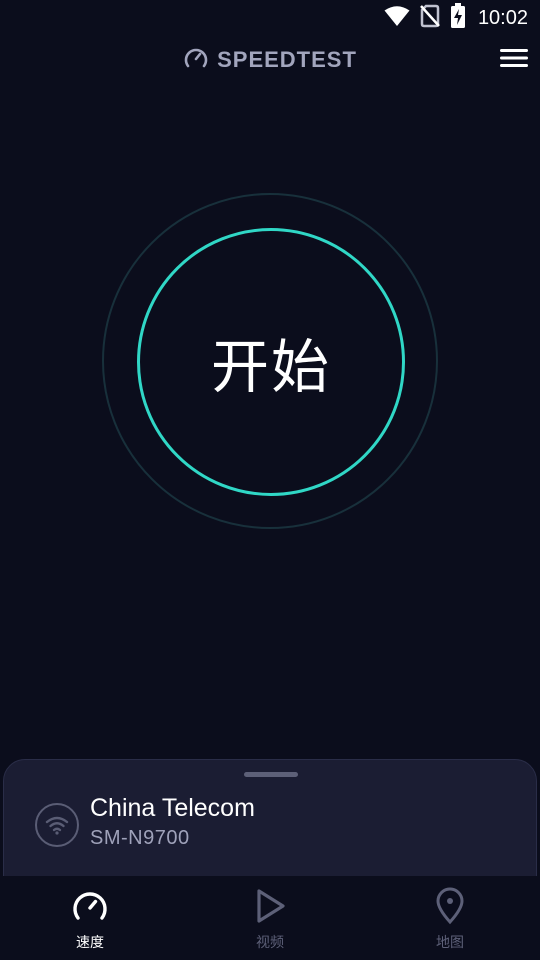 This screenshot has width=540, height=960. Describe the element at coordinates (287, 59) in the screenshot. I see `brand-name: SPEEDTEST` at that location.